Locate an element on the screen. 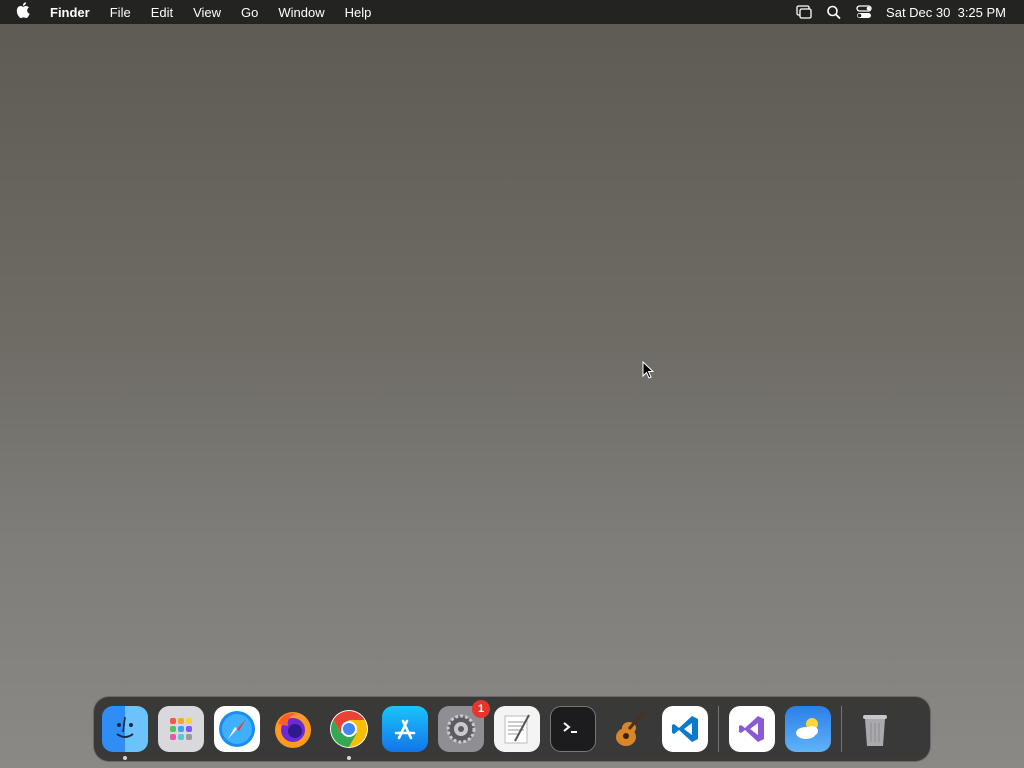  dock-safari is located at coordinates (237, 729).